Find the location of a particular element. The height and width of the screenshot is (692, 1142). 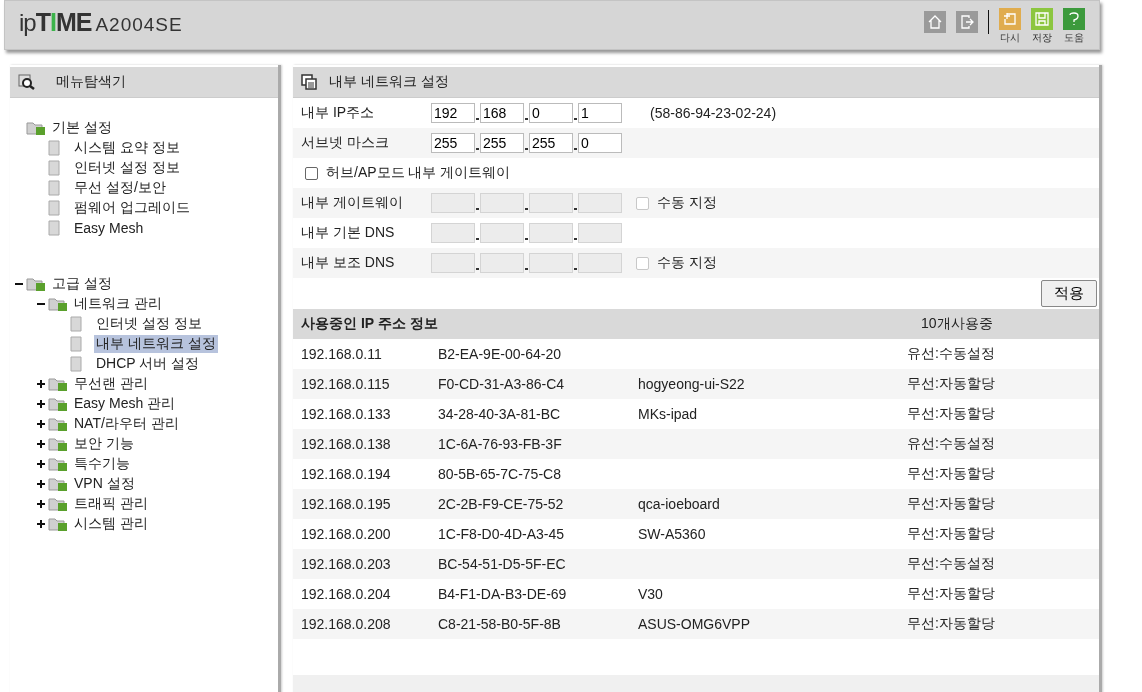

tree-item: 내부 네트워크 설정 is located at coordinates (156, 344).